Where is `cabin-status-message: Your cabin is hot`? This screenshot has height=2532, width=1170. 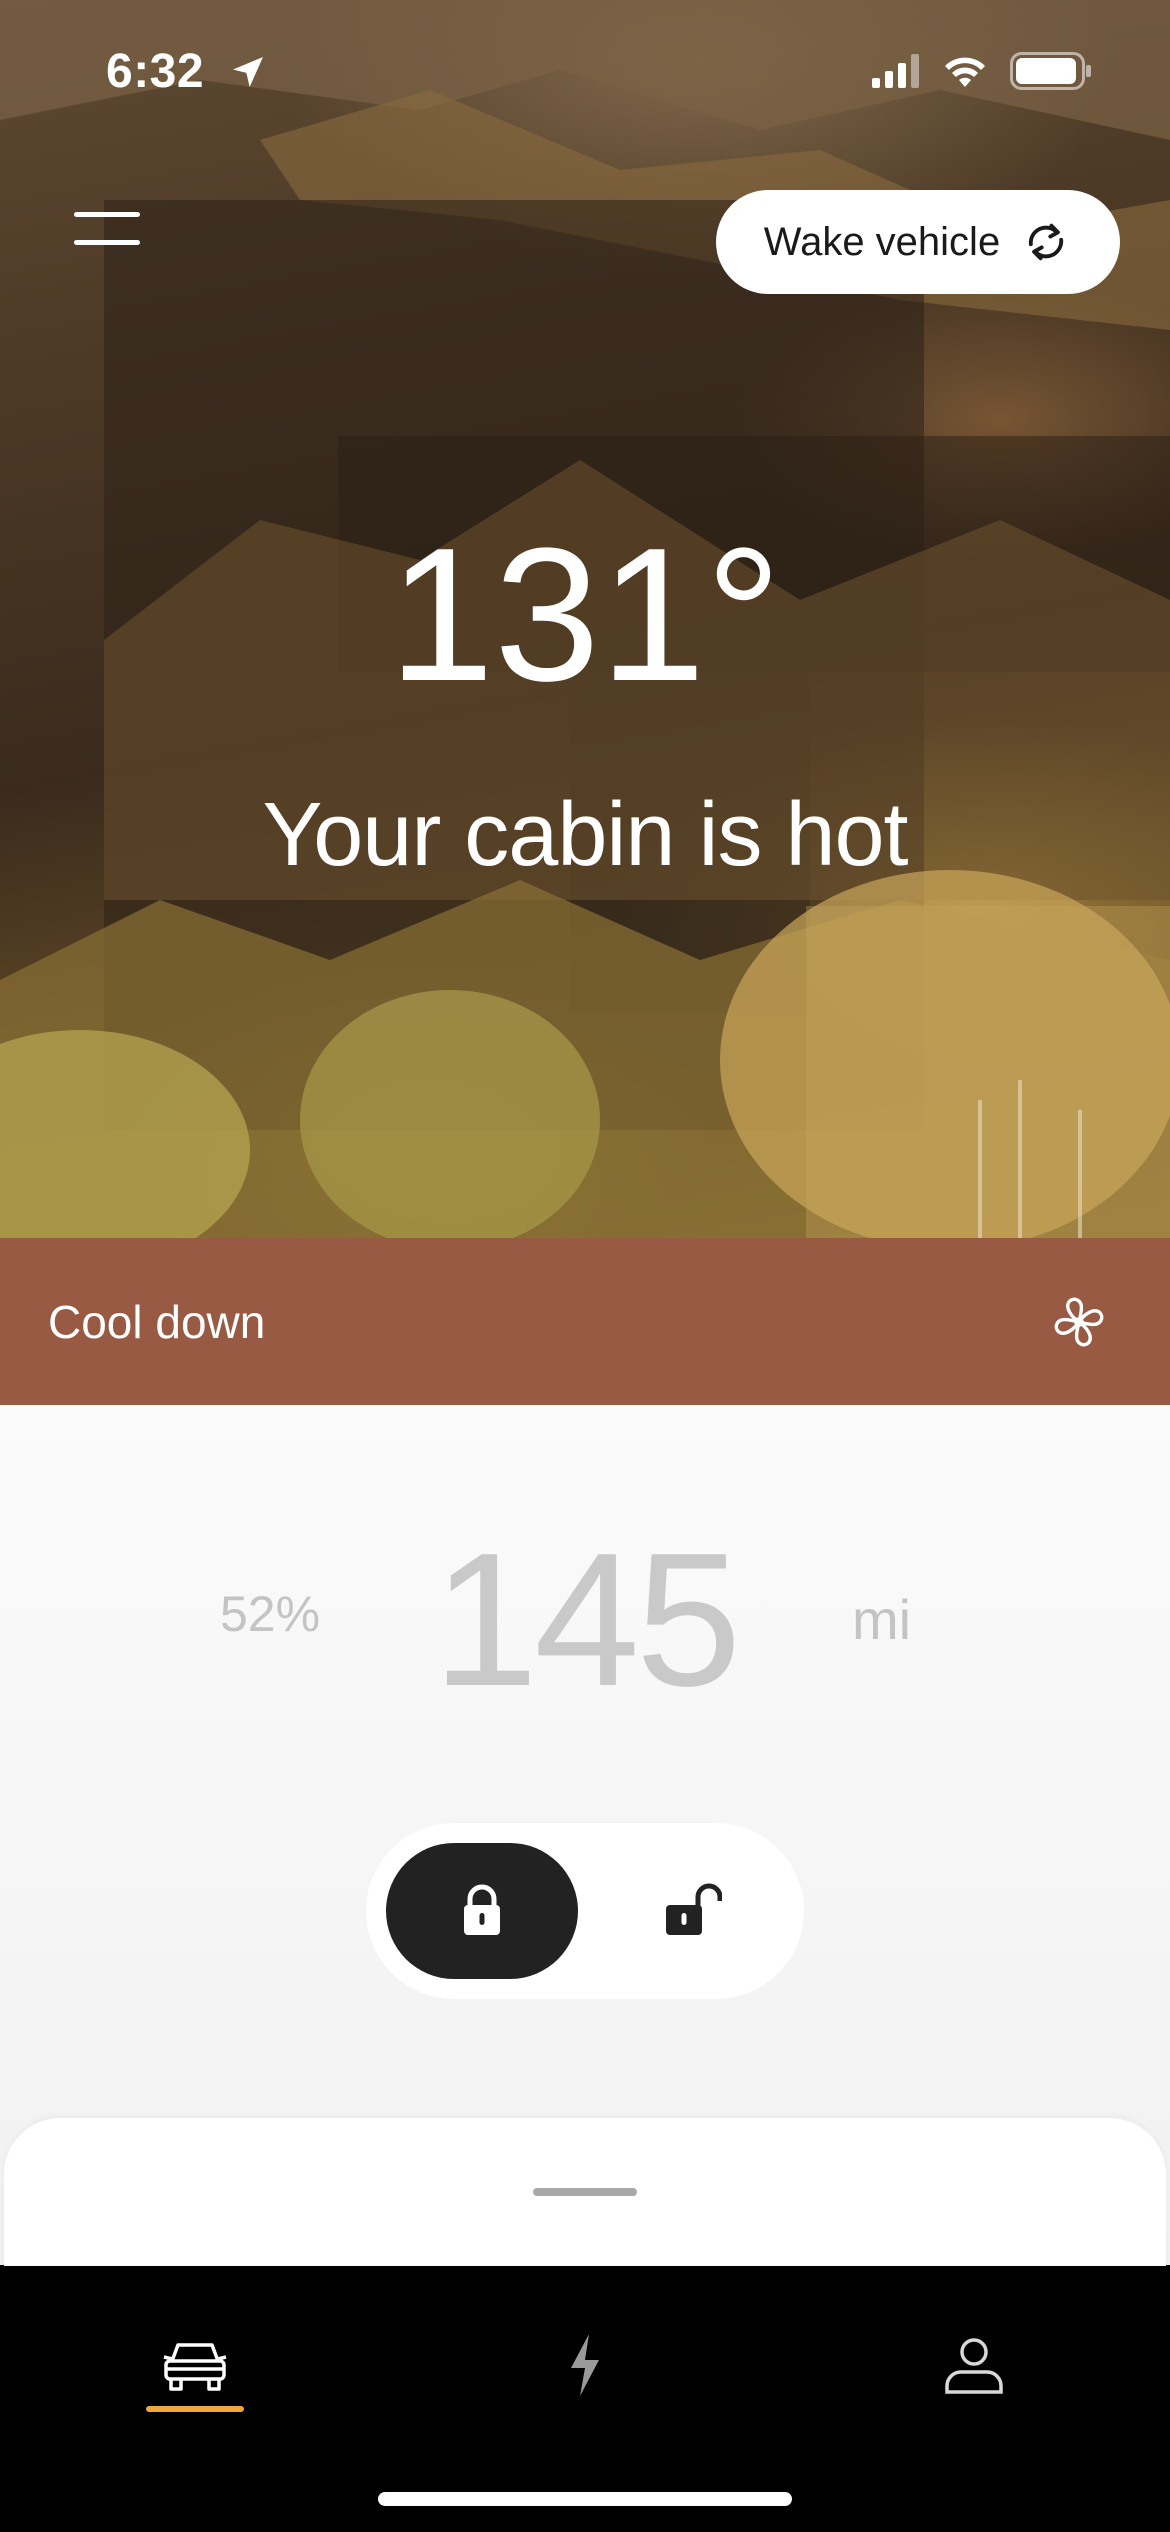
cabin-status-message: Your cabin is hot is located at coordinates (585, 835).